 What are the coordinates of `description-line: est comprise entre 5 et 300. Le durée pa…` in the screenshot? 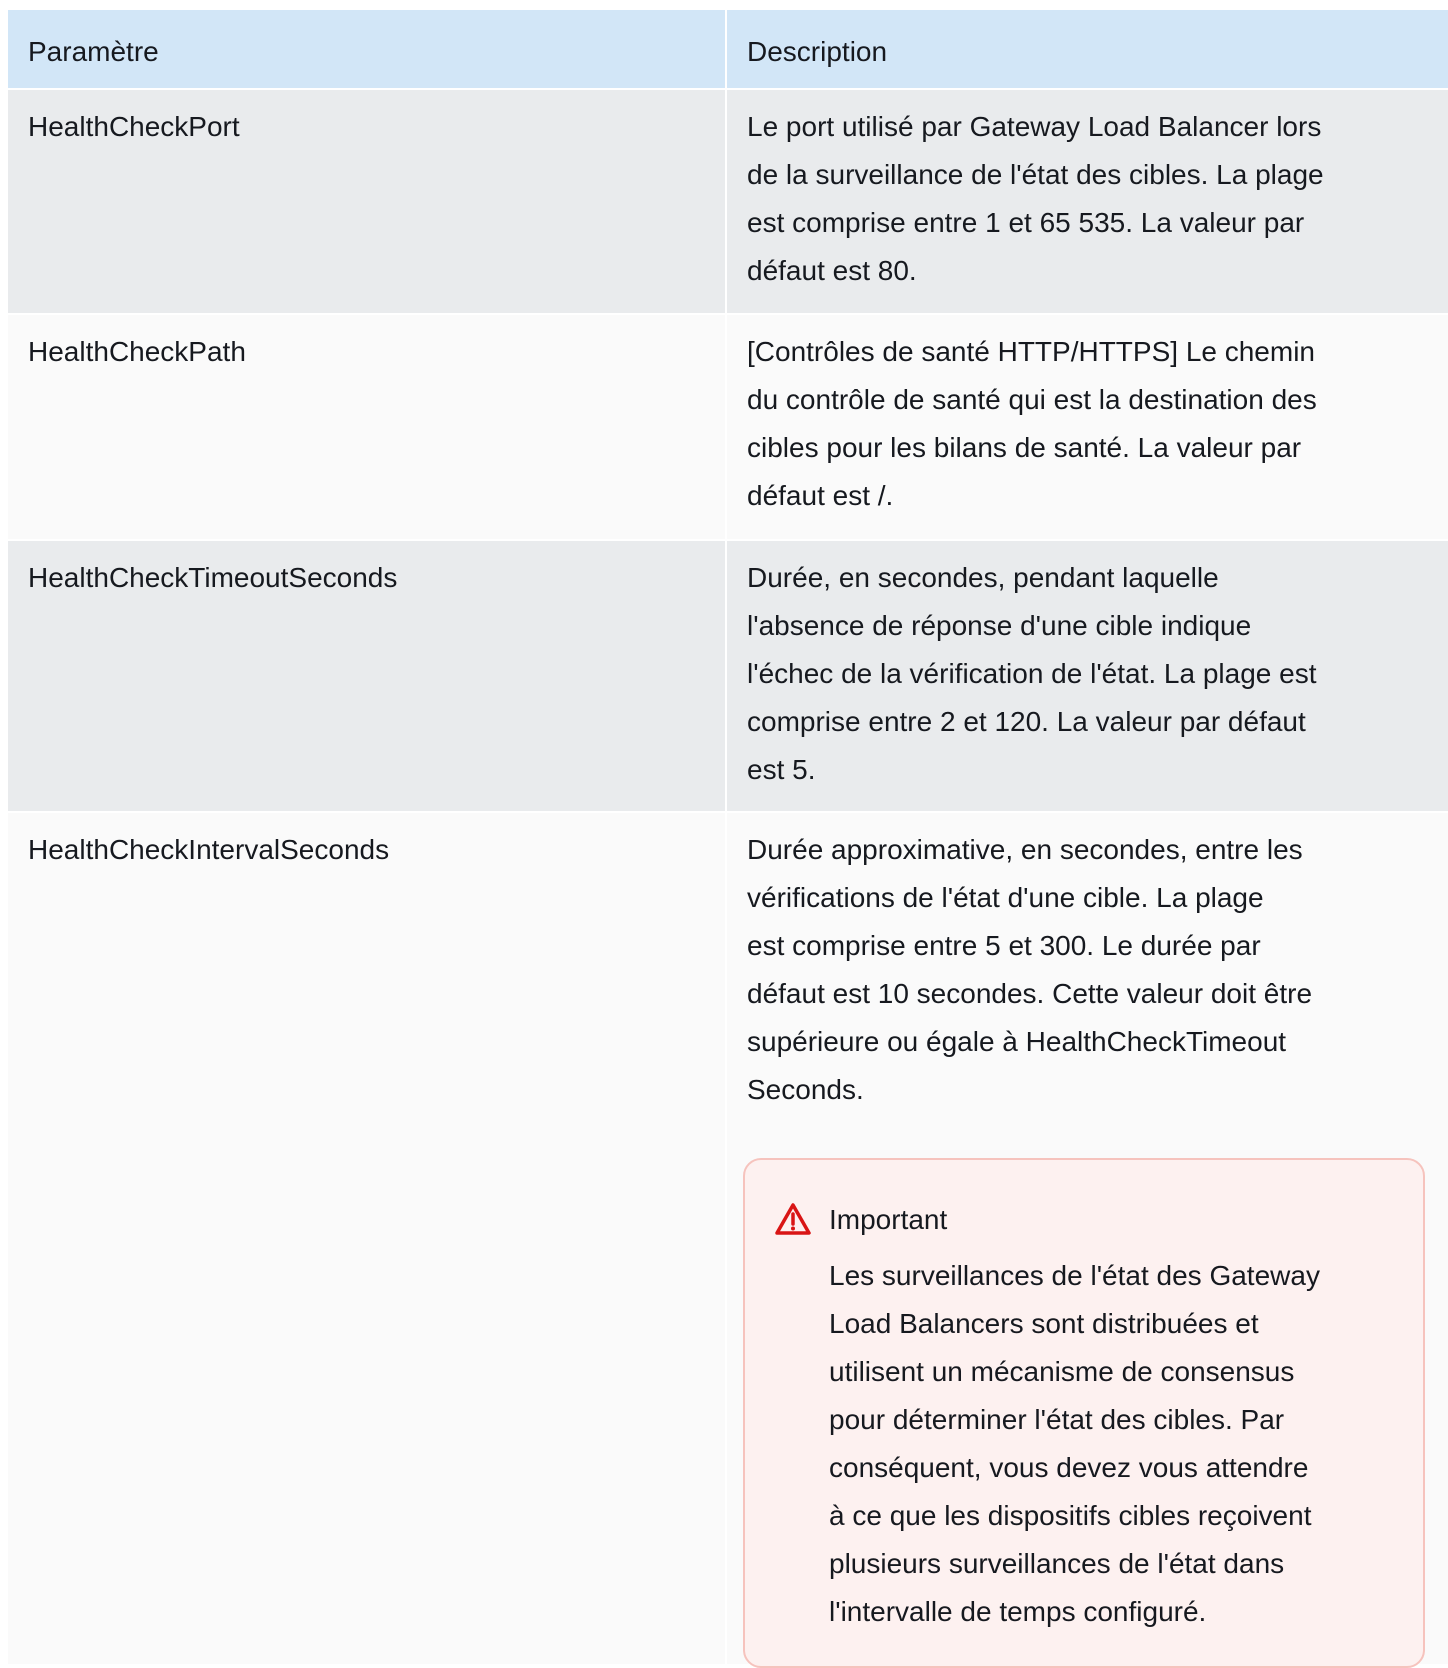 It's located at (1004, 945).